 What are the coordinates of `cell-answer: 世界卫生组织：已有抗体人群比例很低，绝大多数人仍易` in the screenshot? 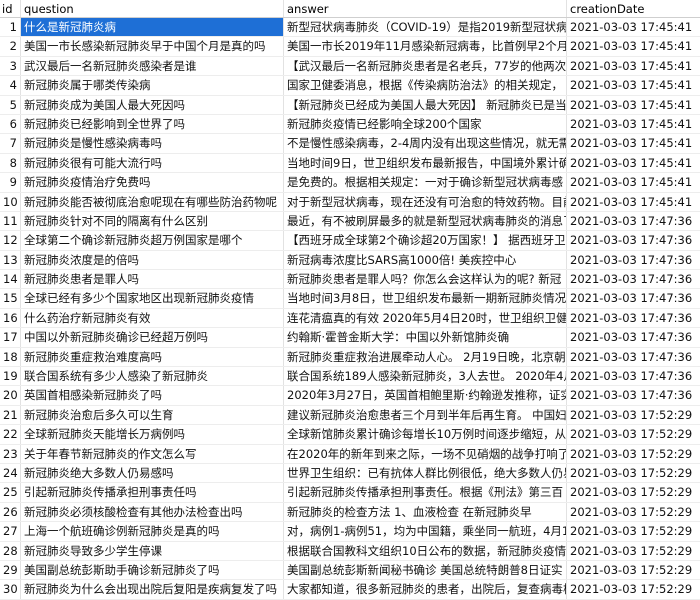 It's located at (425, 473).